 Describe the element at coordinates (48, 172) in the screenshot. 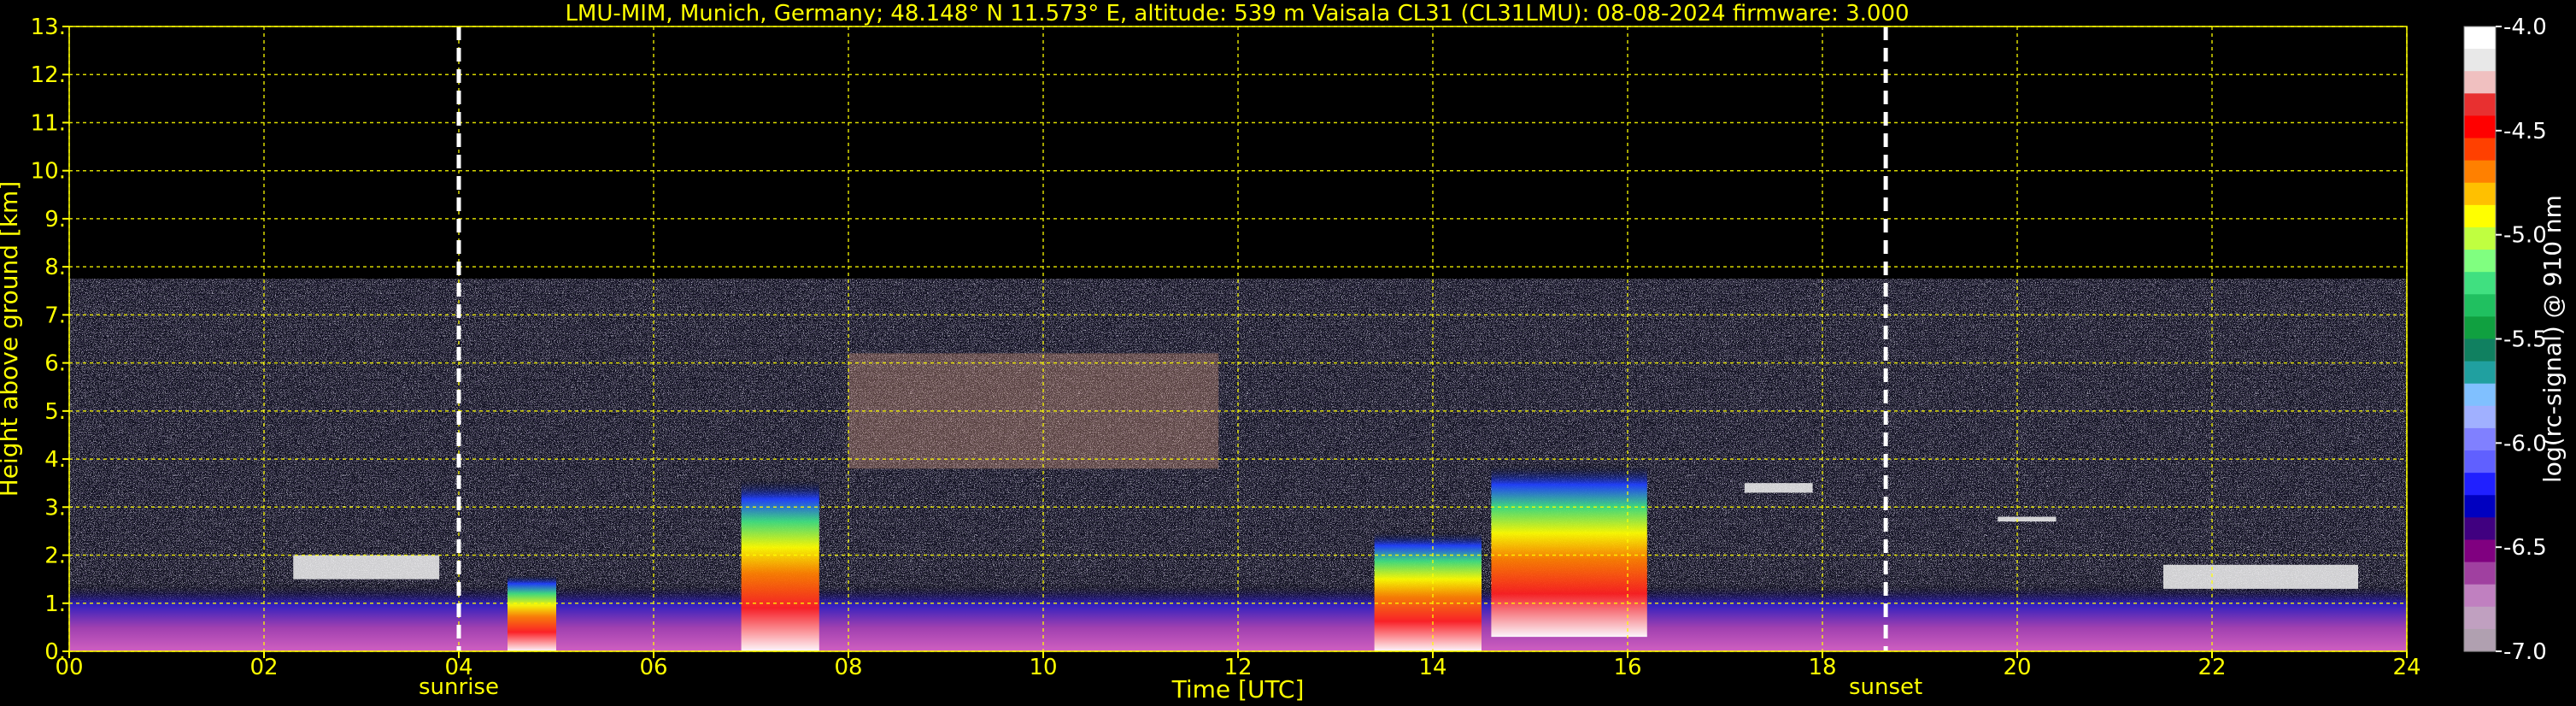

I see `y-tick-label: 10.` at that location.